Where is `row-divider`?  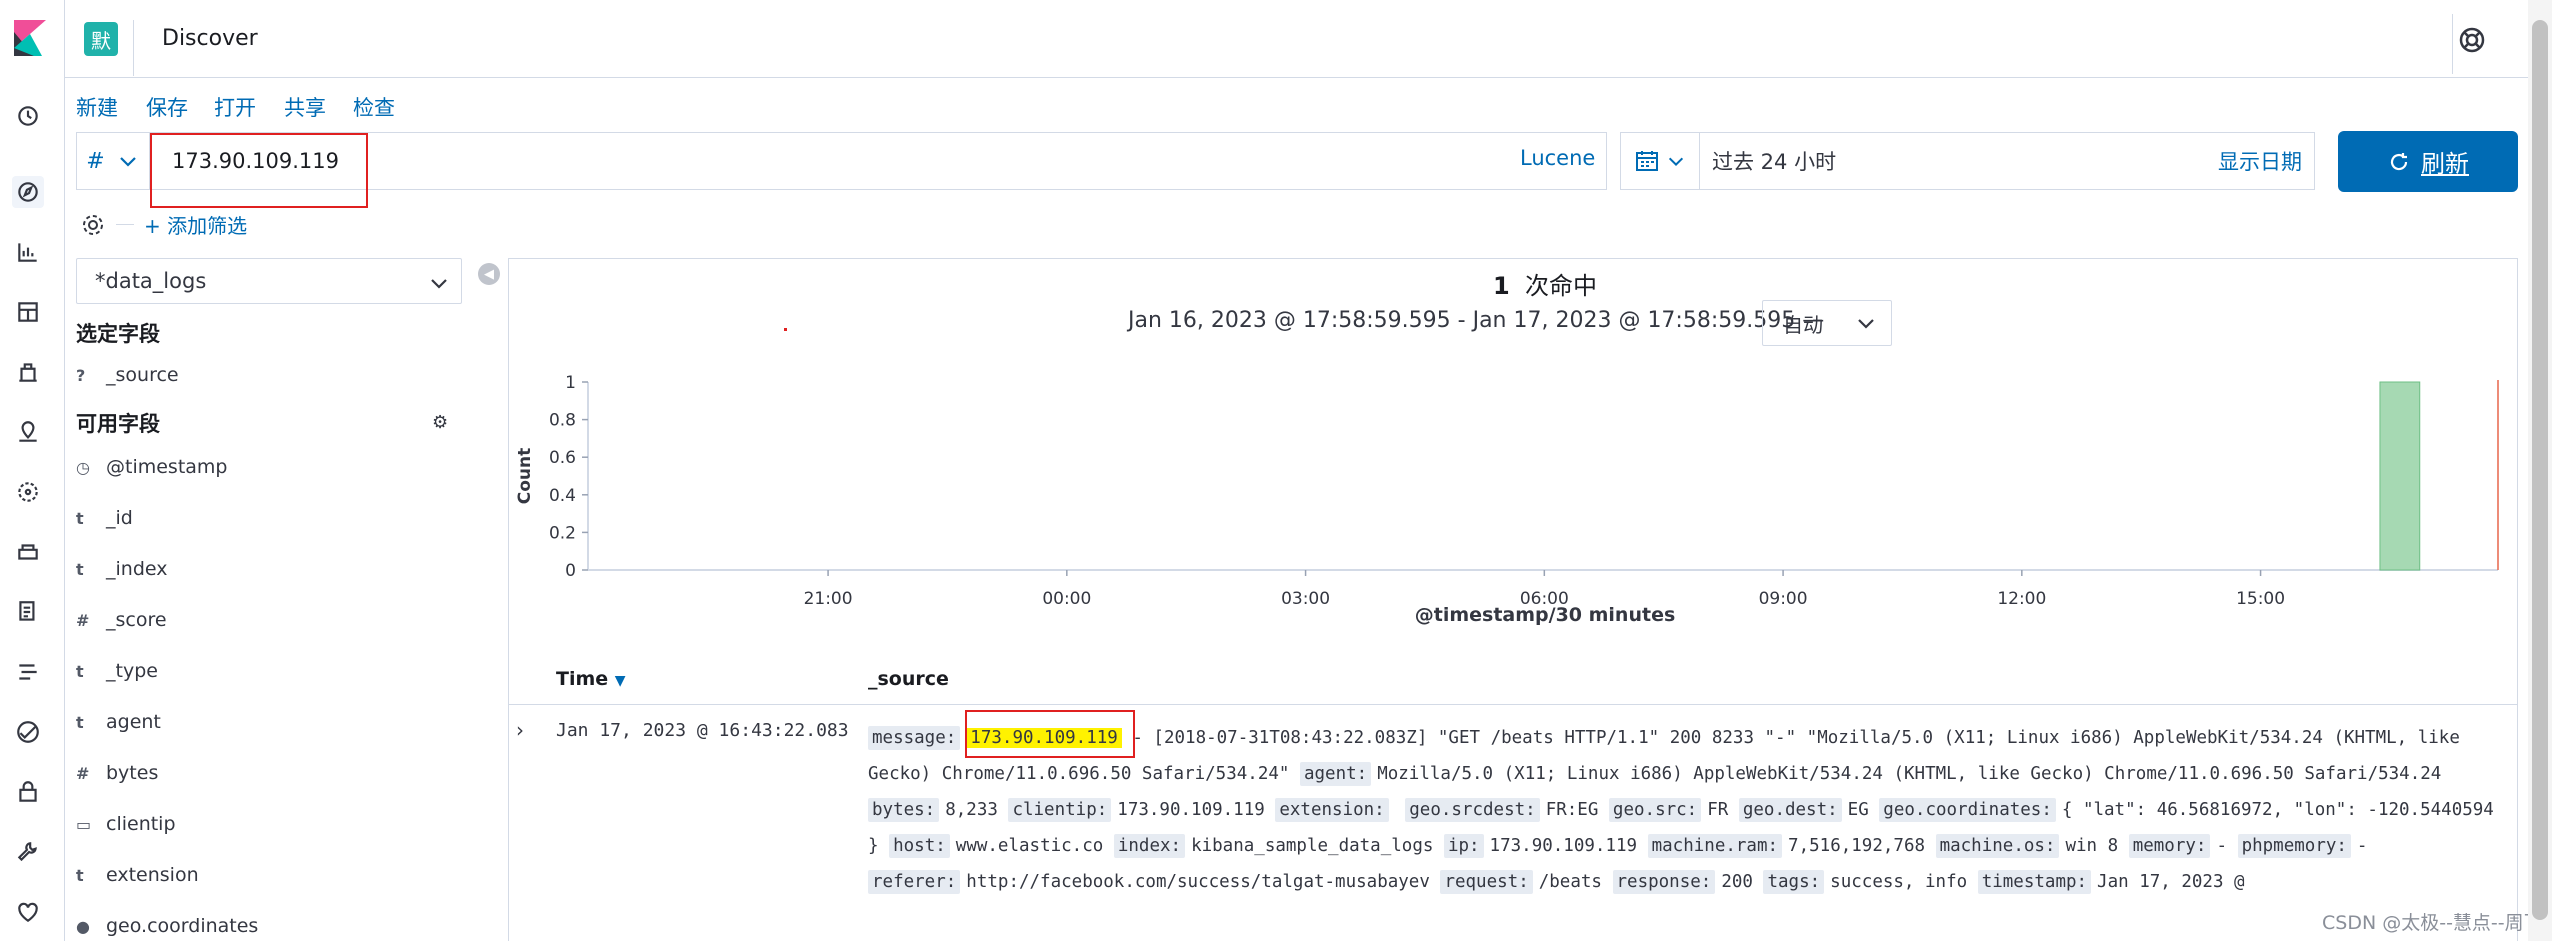 row-divider is located at coordinates (1513, 704).